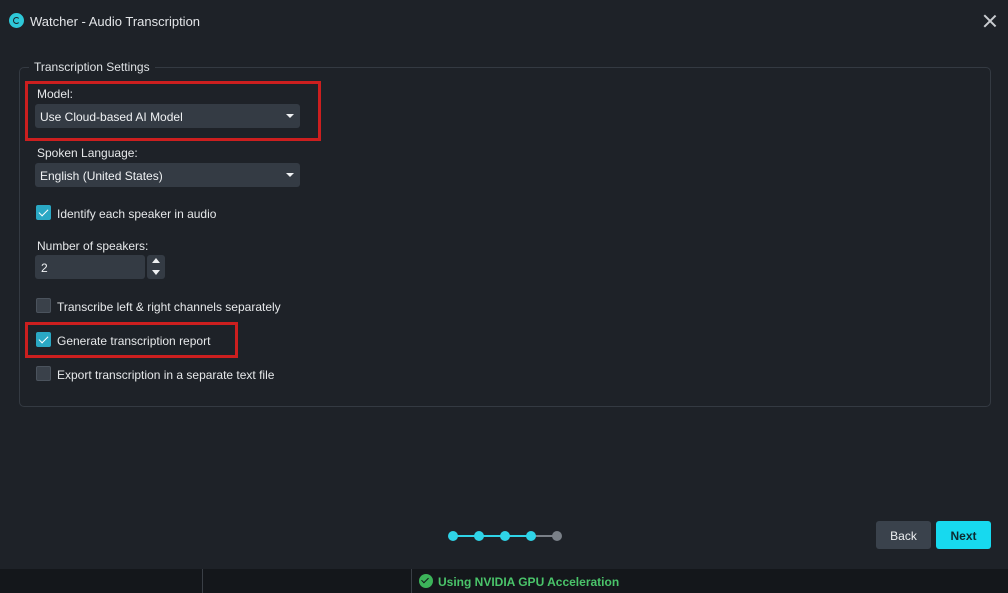 Image resolution: width=1008 pixels, height=593 pixels. I want to click on group-title: Transcription Settings, so click(92, 67).